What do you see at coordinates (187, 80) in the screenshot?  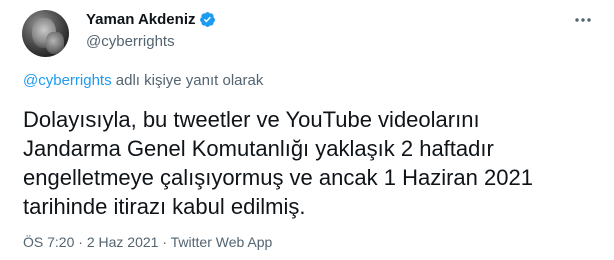 I see `reply-context-suffix: adlı kişiye yanıt olarak` at bounding box center [187, 80].